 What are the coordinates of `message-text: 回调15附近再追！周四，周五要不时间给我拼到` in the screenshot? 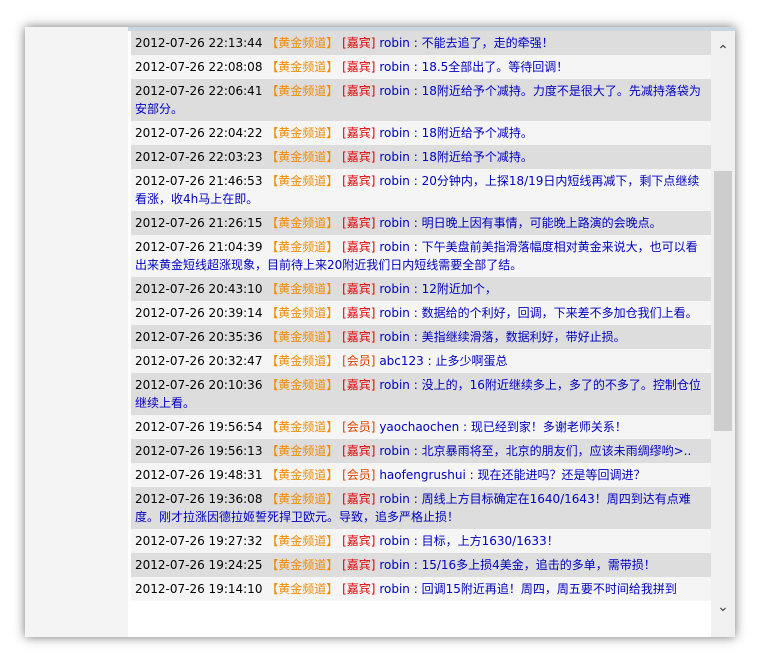 It's located at (549, 589).